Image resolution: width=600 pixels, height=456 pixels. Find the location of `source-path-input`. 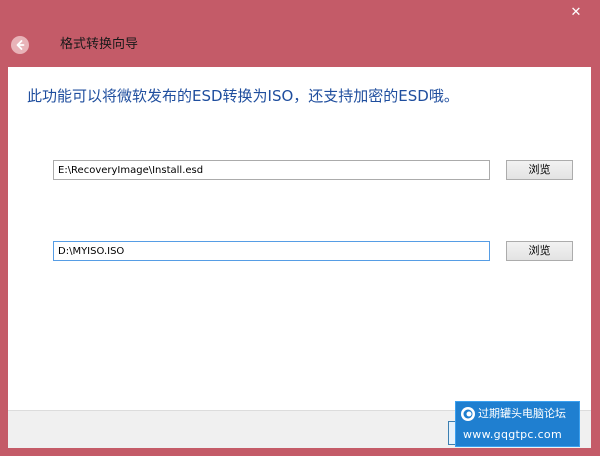

source-path-input is located at coordinates (271, 170).